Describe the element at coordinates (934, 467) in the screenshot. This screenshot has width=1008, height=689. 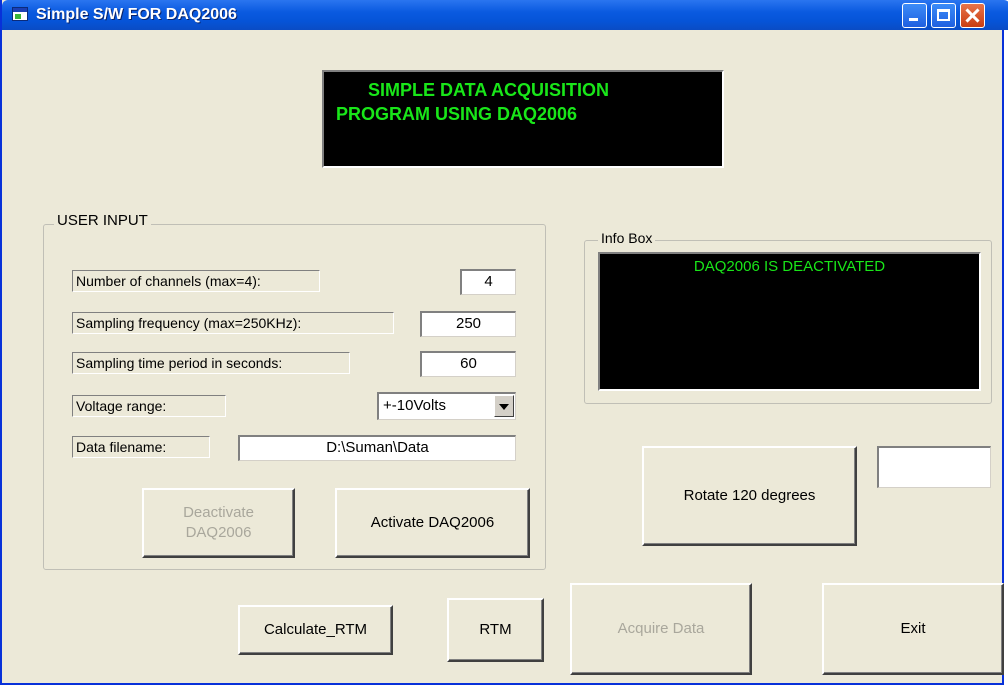
I see `rotate-value-field` at that location.